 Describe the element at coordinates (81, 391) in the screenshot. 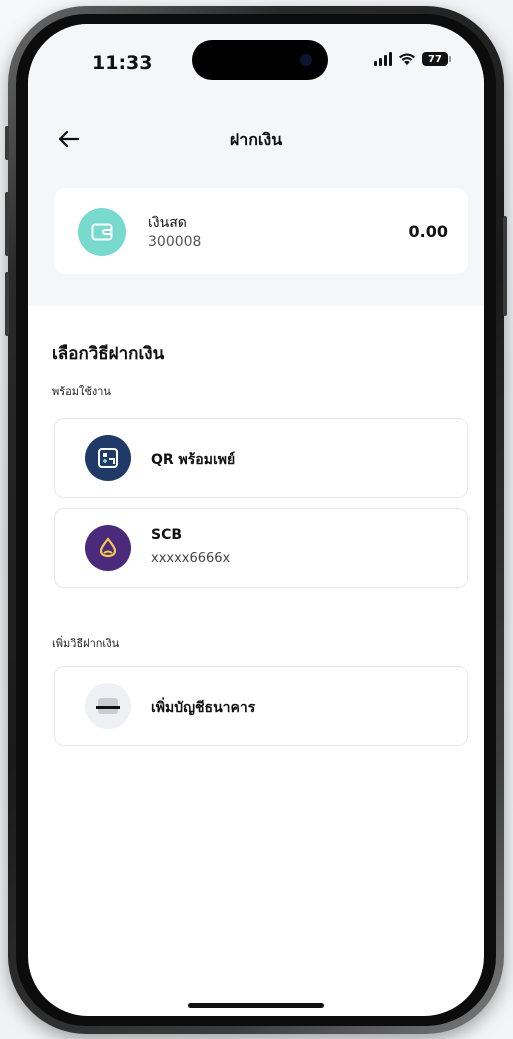

I see `ready-label: พร้อมใช้งาน` at that location.